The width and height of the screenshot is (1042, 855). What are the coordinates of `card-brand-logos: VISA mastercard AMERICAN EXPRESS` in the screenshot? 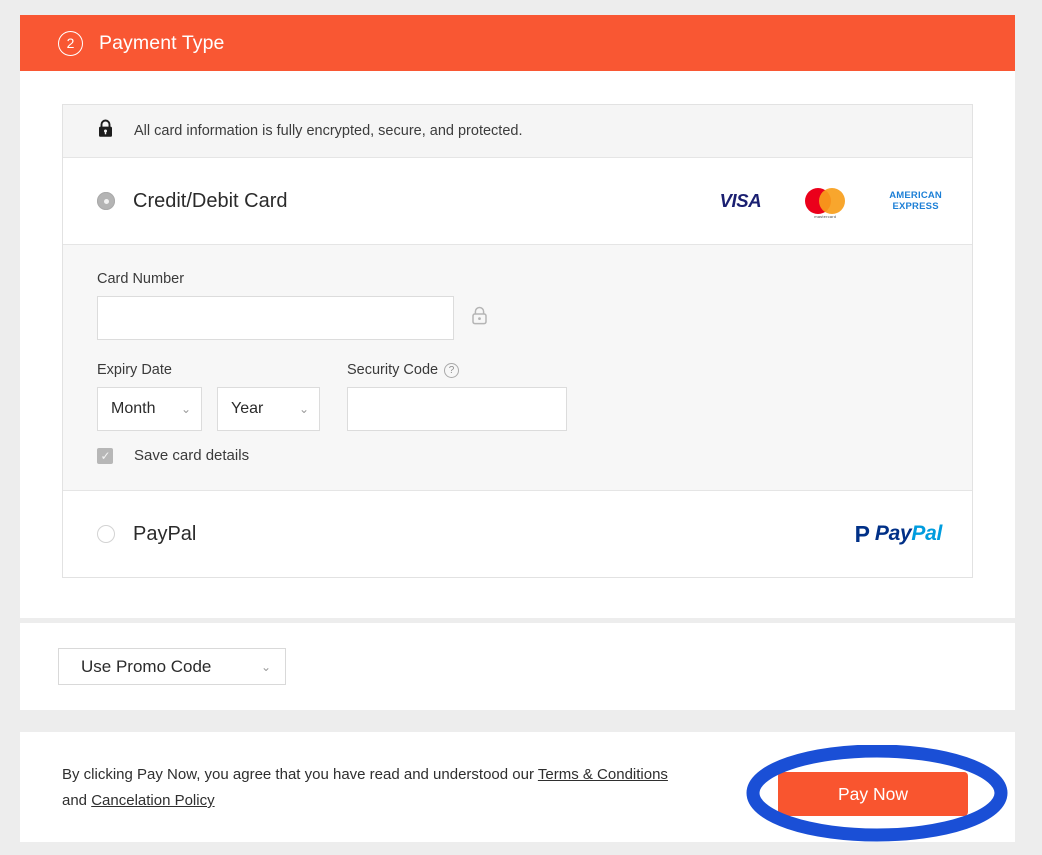 It's located at (830, 203).